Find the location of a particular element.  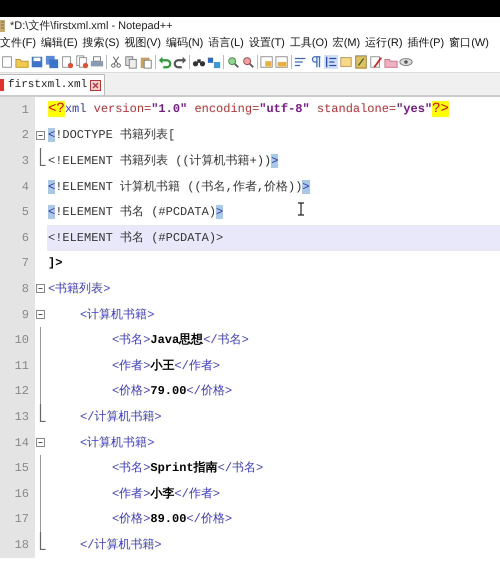

menu-item: 窗口(W) is located at coordinates (469, 43).